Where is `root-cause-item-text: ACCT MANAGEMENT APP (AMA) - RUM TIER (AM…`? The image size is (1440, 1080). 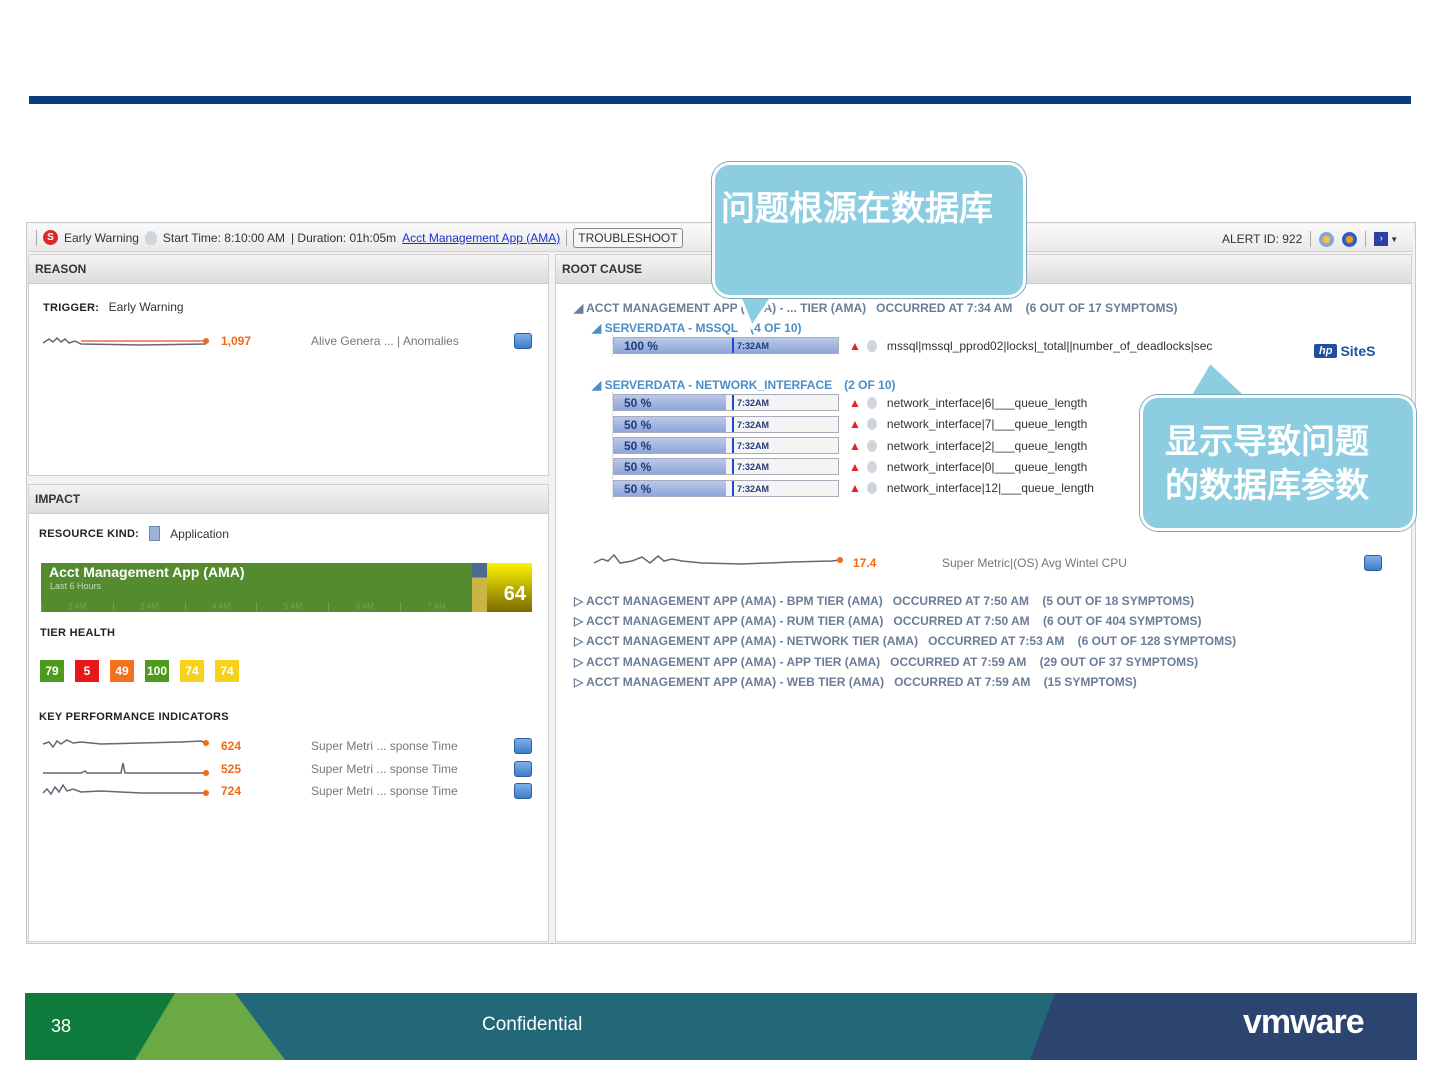
root-cause-item-text: ACCT MANAGEMENT APP (AMA) - RUM TIER (AM… is located at coordinates (894, 621).